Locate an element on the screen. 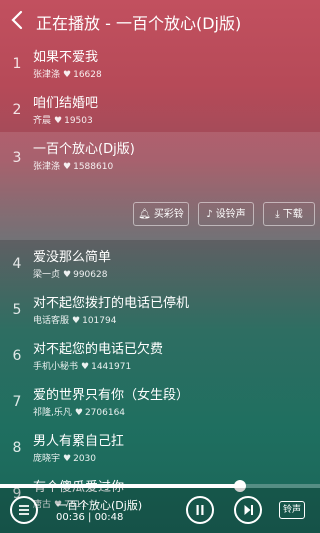  artist-name: 祁隆,乐凡 is located at coordinates (52, 413).